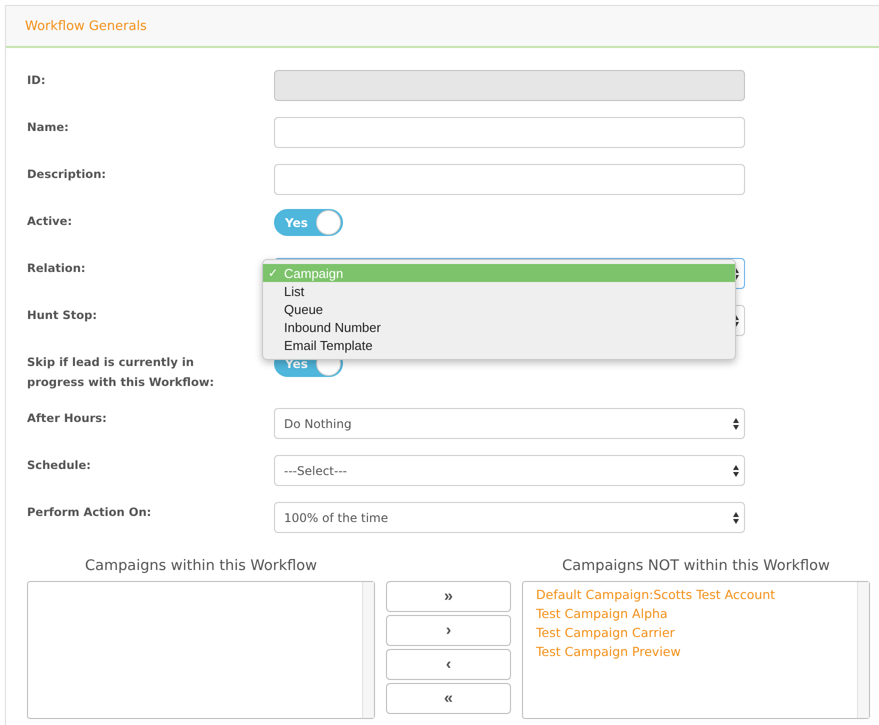 Image resolution: width=879 pixels, height=725 pixels. I want to click on move-button: ‹, so click(448, 664).